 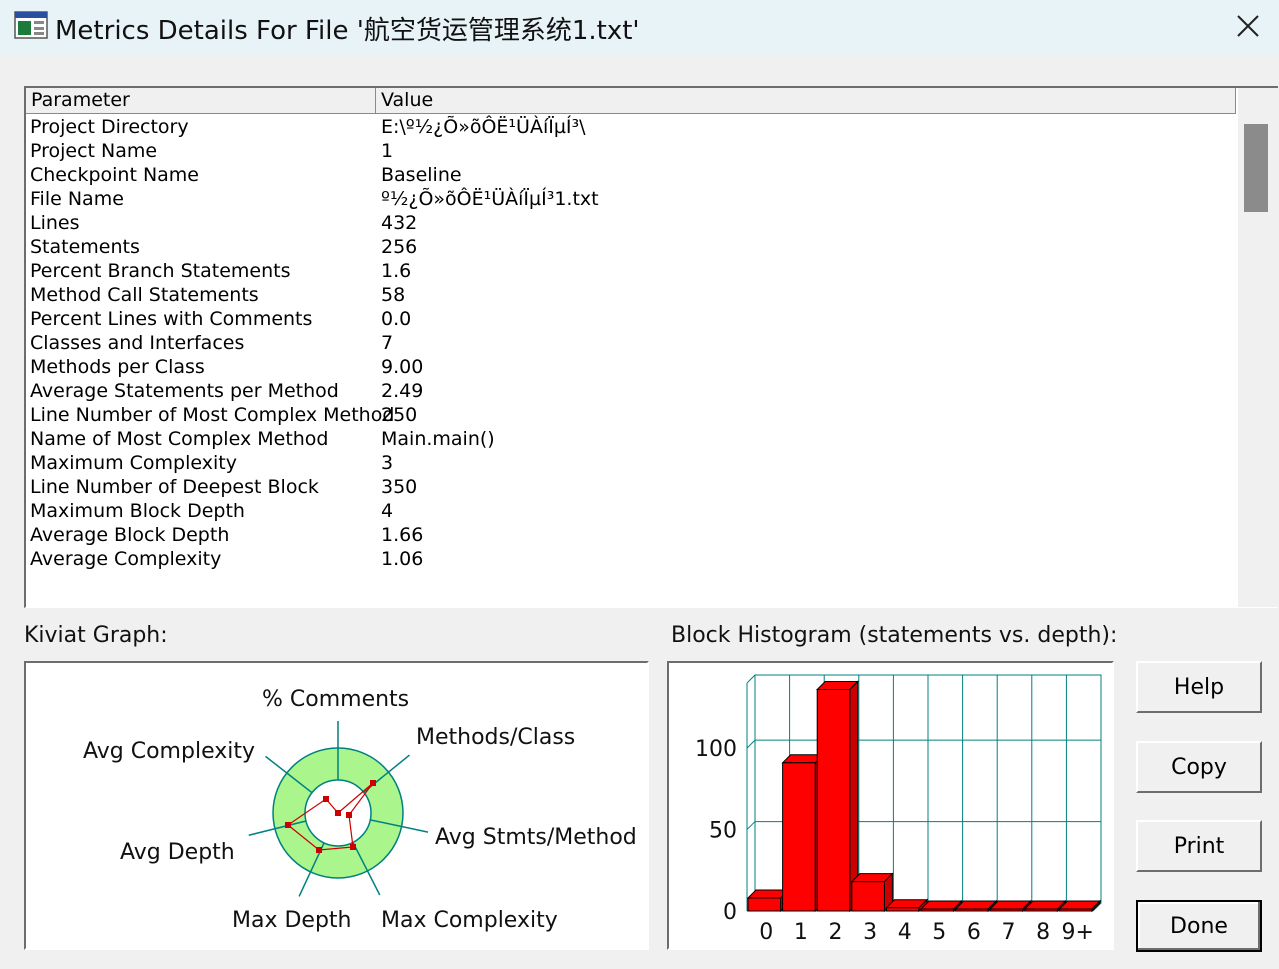 I want to click on histogram-y-tick: 0, so click(x=730, y=912).